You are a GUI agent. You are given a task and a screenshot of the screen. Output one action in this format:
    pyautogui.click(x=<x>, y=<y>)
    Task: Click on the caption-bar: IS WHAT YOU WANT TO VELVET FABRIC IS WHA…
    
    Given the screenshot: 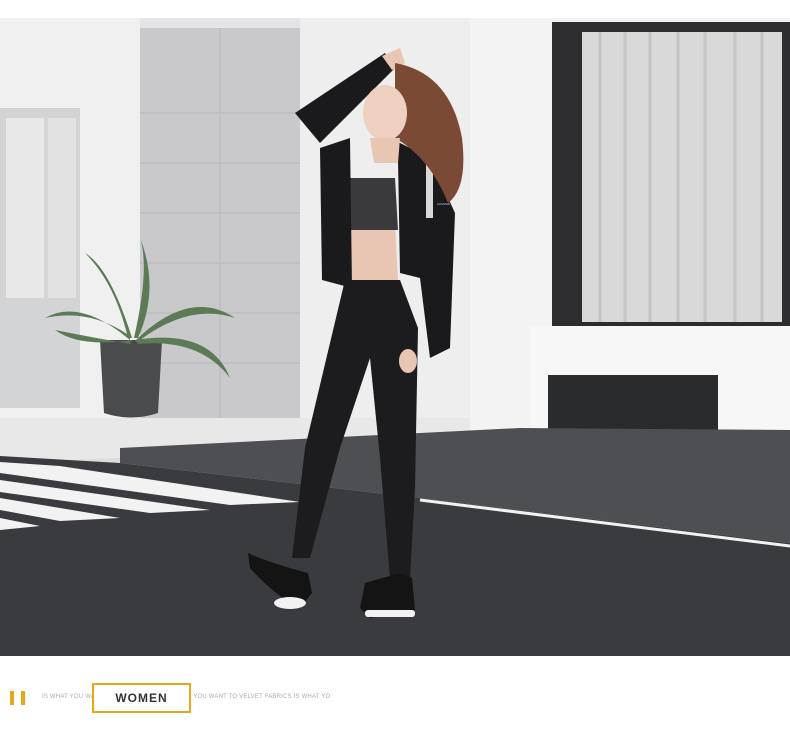 What is the action you would take?
    pyautogui.click(x=395, y=697)
    